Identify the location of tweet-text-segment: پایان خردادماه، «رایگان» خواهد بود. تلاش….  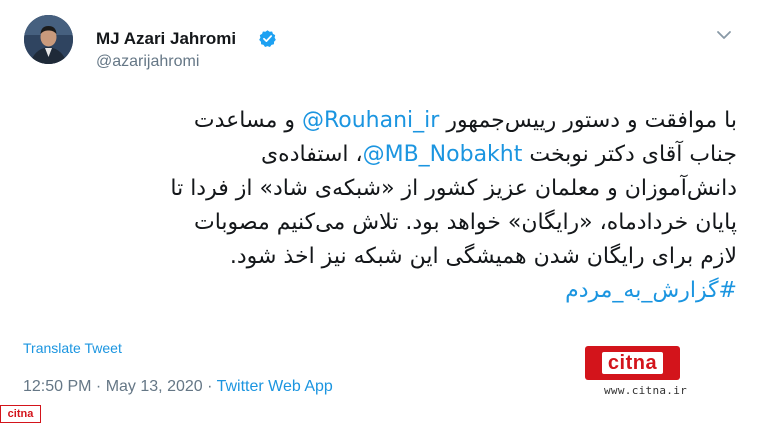
(465, 222).